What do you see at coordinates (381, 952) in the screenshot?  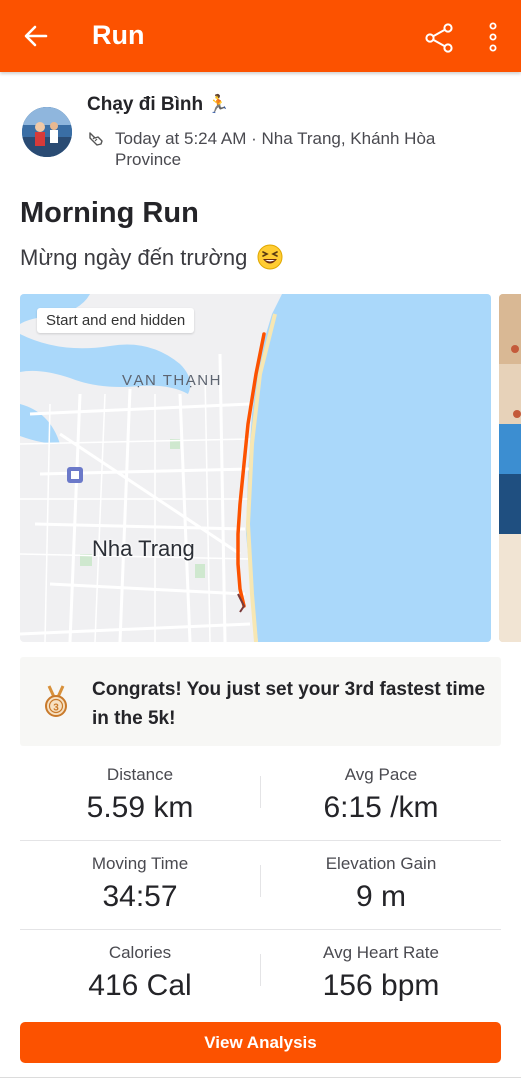 I see `stat-label: Avg Heart Rate` at bounding box center [381, 952].